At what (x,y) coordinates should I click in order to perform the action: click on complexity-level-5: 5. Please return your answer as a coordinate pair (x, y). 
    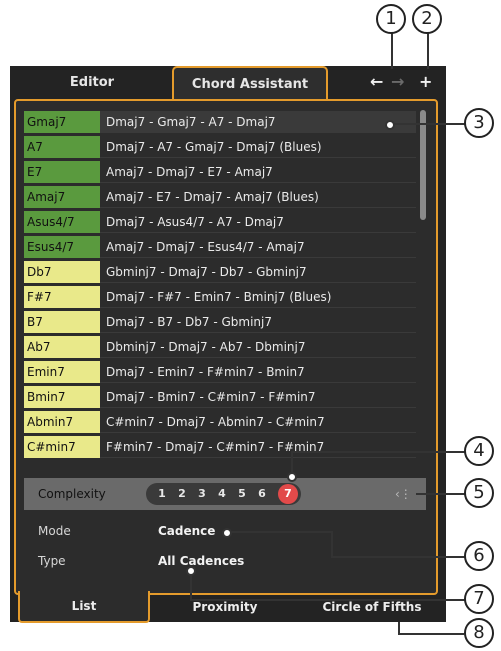
    Looking at the image, I should click on (242, 494).